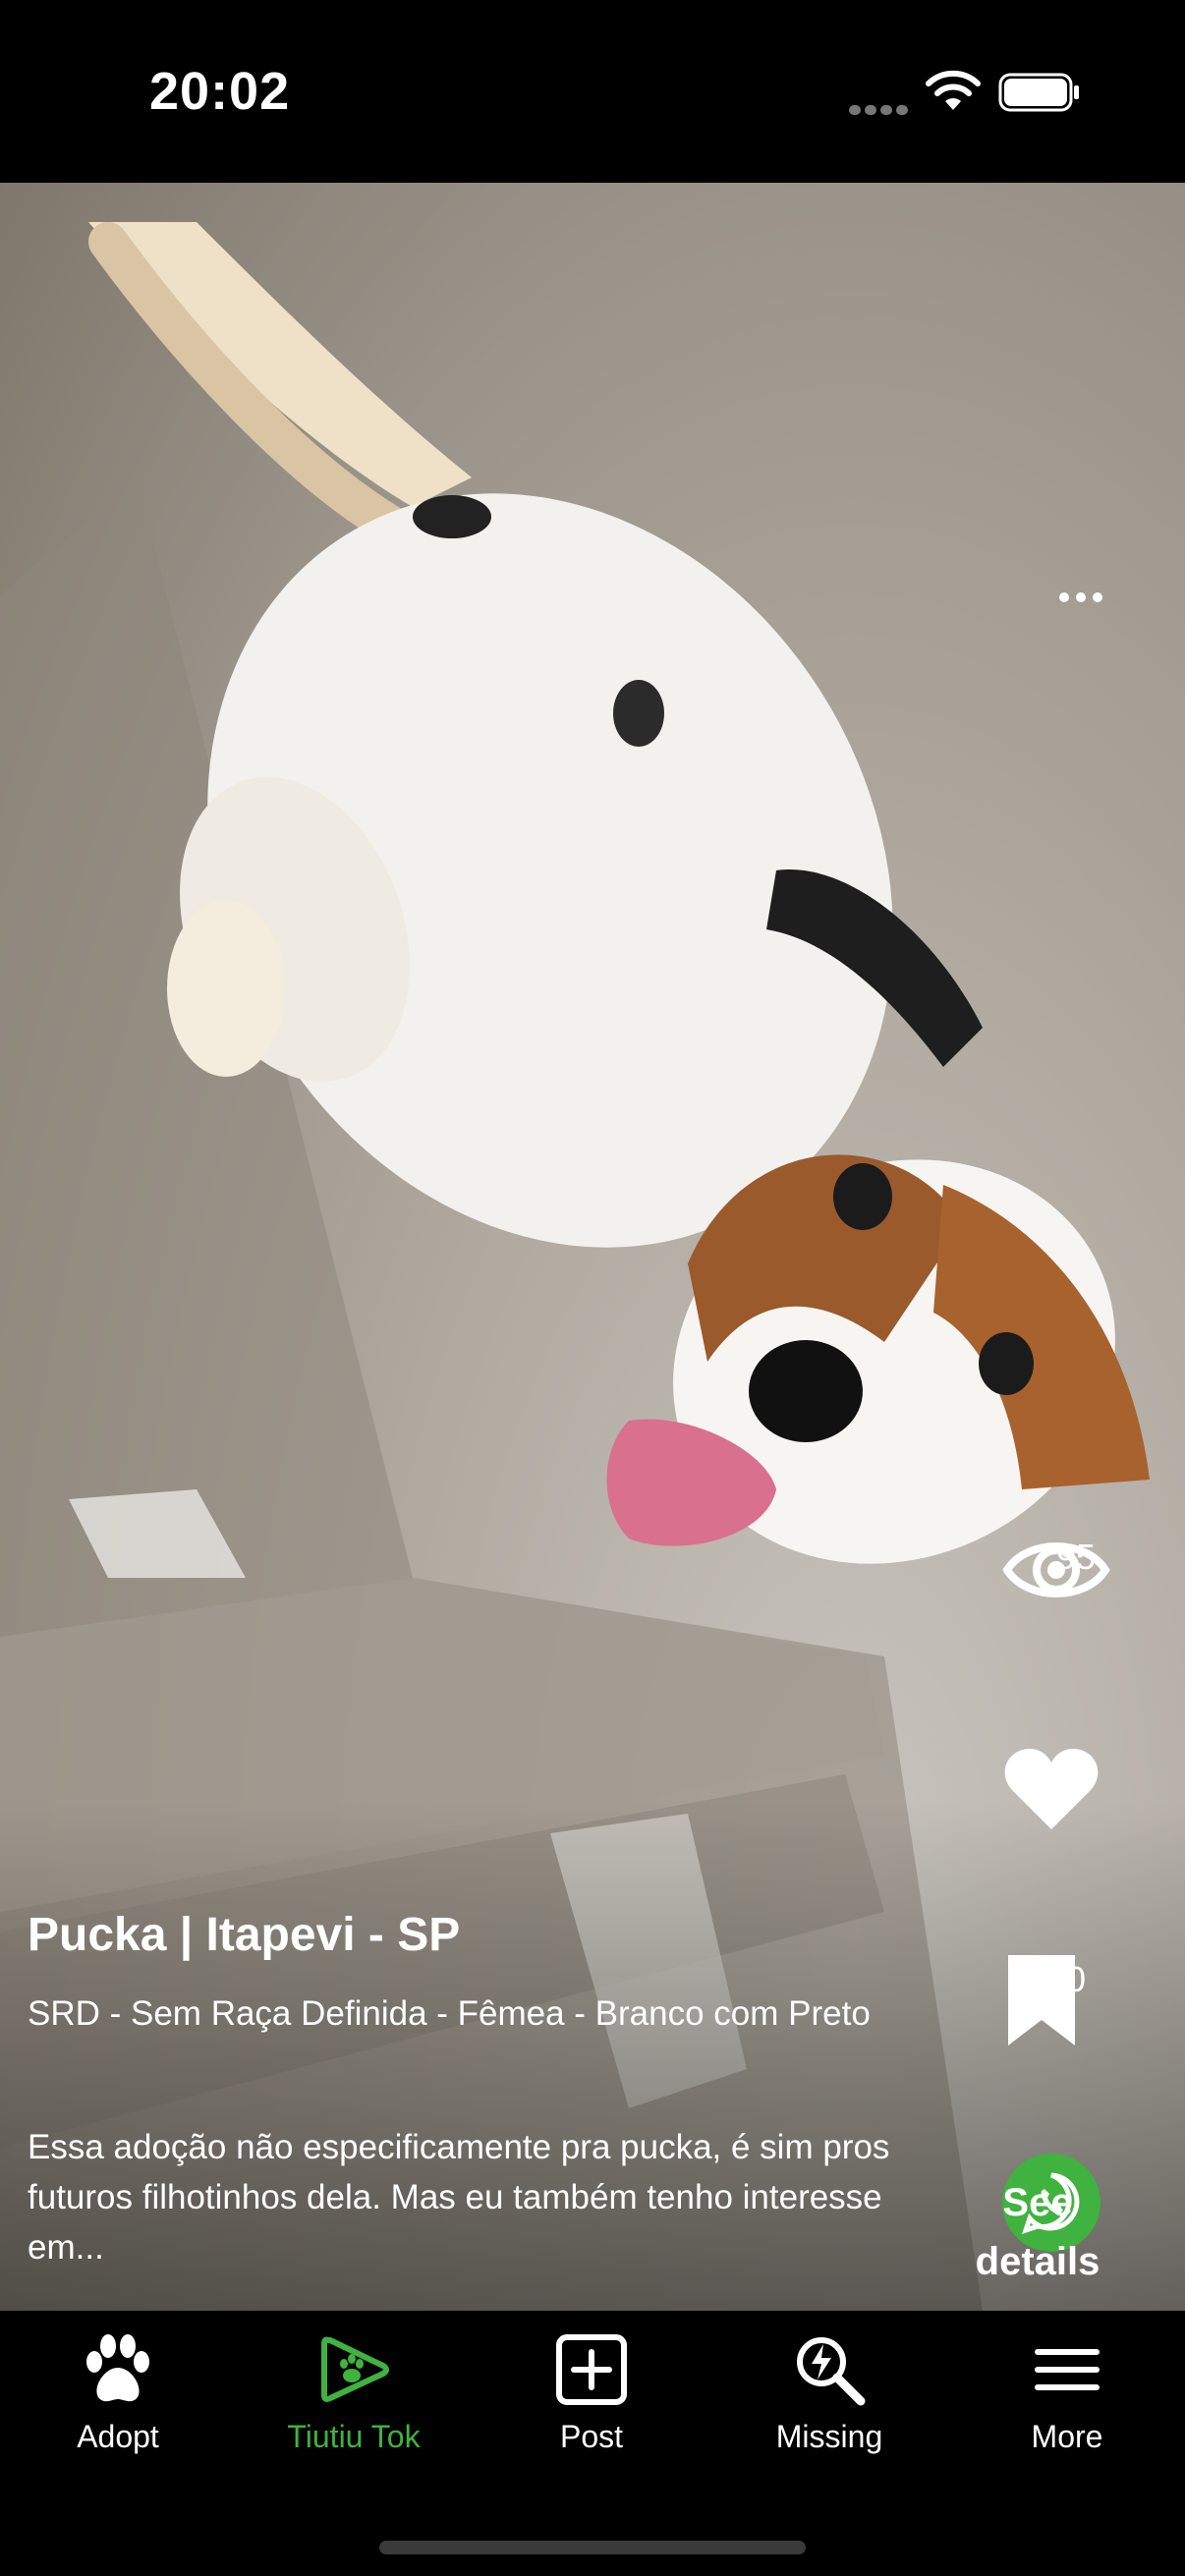 Image resolution: width=1185 pixels, height=2576 pixels. Describe the element at coordinates (118, 2368) in the screenshot. I see `paw-icon` at that location.